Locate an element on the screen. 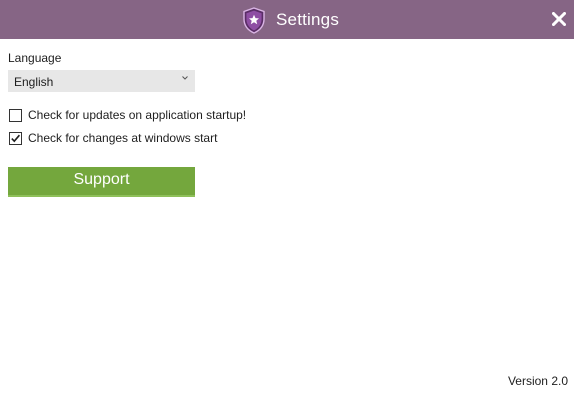 The width and height of the screenshot is (574, 399). title-group: Settings is located at coordinates (290, 20).